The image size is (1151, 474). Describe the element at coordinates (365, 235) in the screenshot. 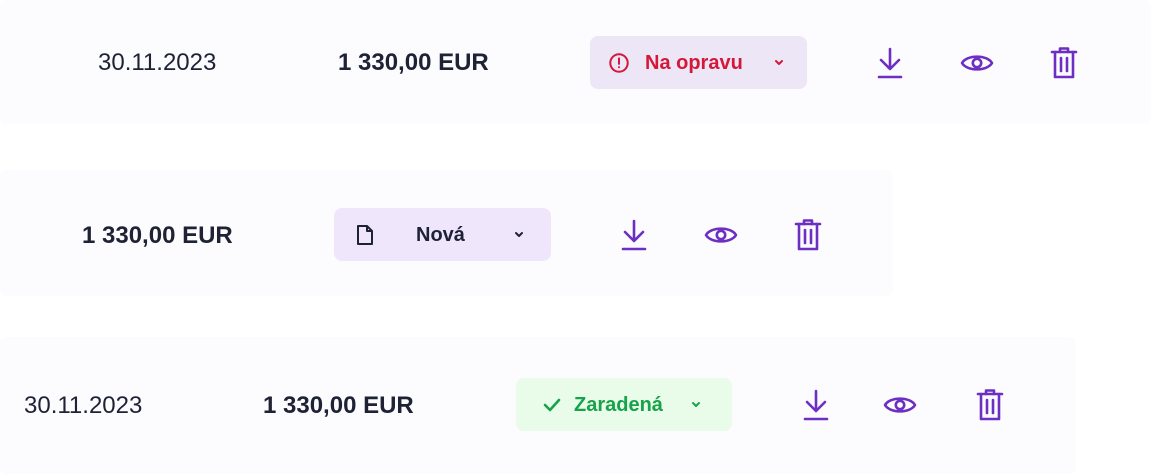

I see `document-icon` at that location.